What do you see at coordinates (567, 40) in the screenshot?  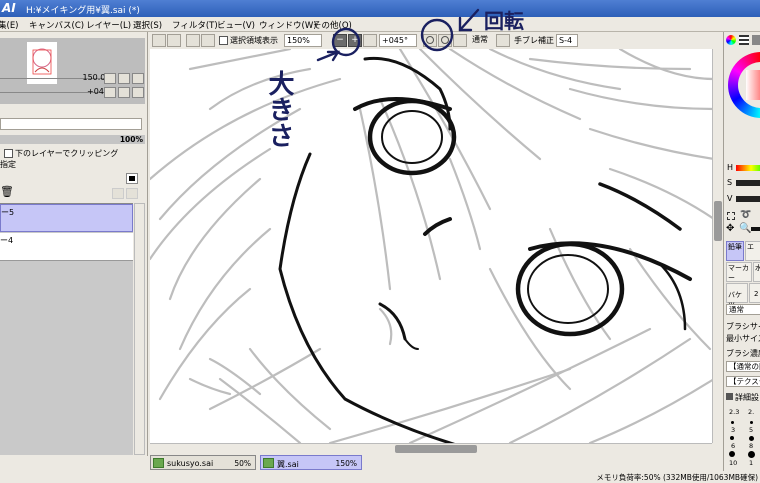 I see `stabilizer-select: S-4` at bounding box center [567, 40].